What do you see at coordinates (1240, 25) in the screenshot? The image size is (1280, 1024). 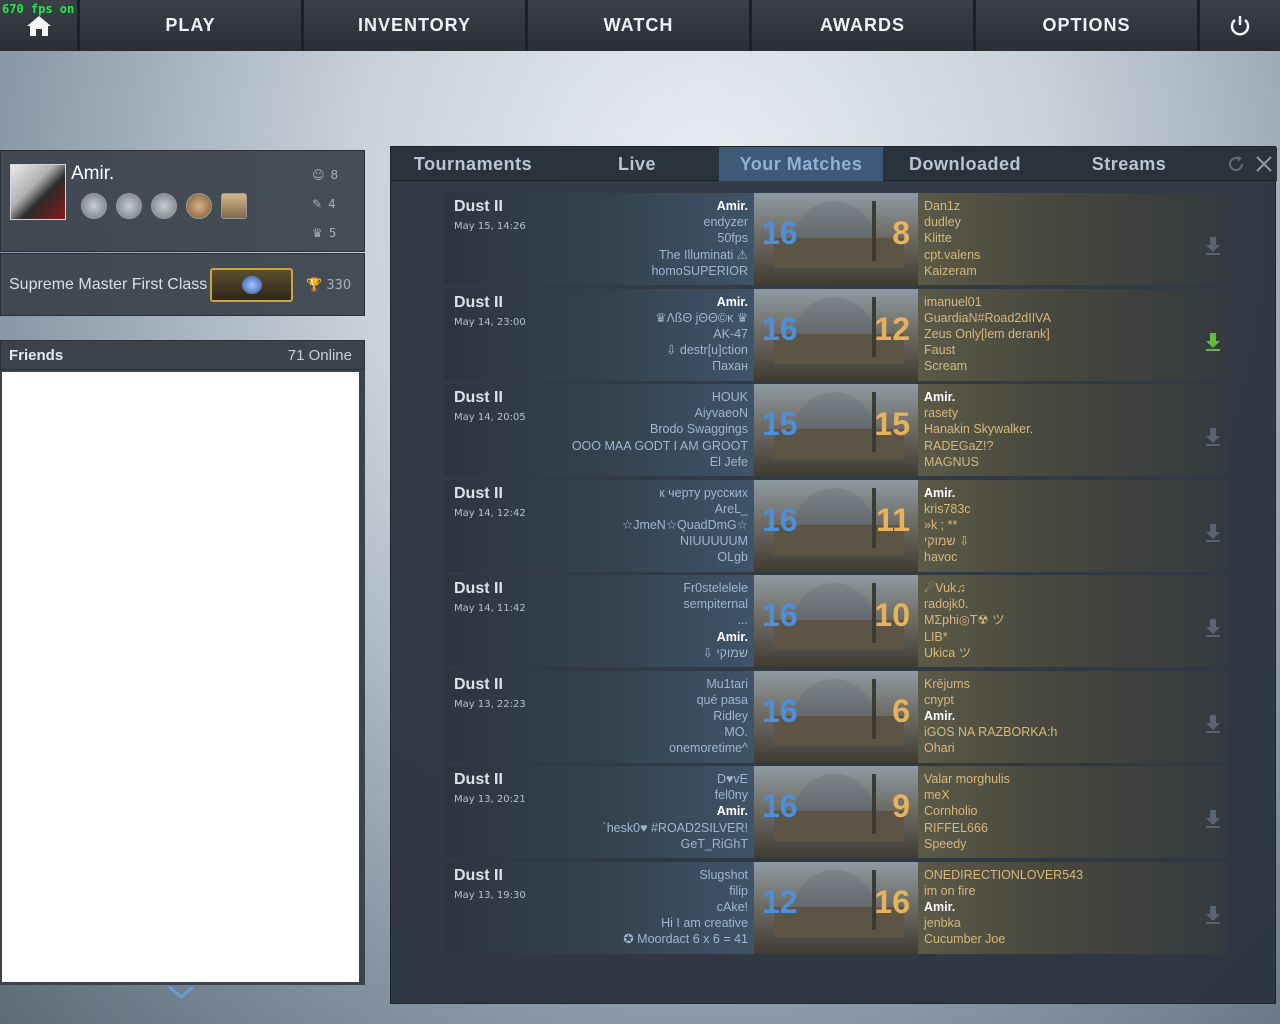 I see `power-button` at bounding box center [1240, 25].